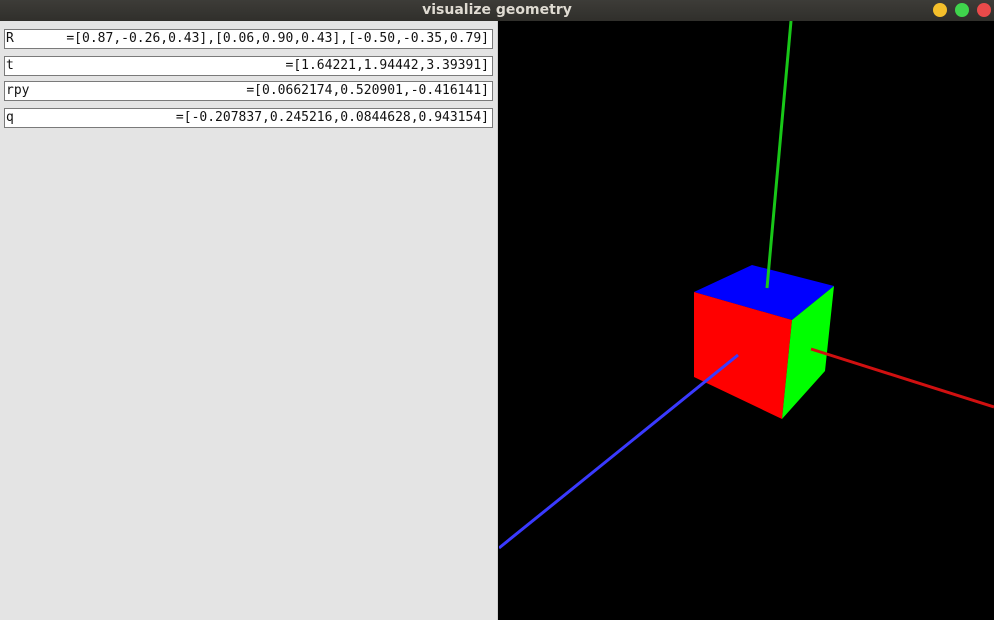 This screenshot has height=620, width=994. Describe the element at coordinates (18, 90) in the screenshot. I see `rpy-label: rpy` at that location.